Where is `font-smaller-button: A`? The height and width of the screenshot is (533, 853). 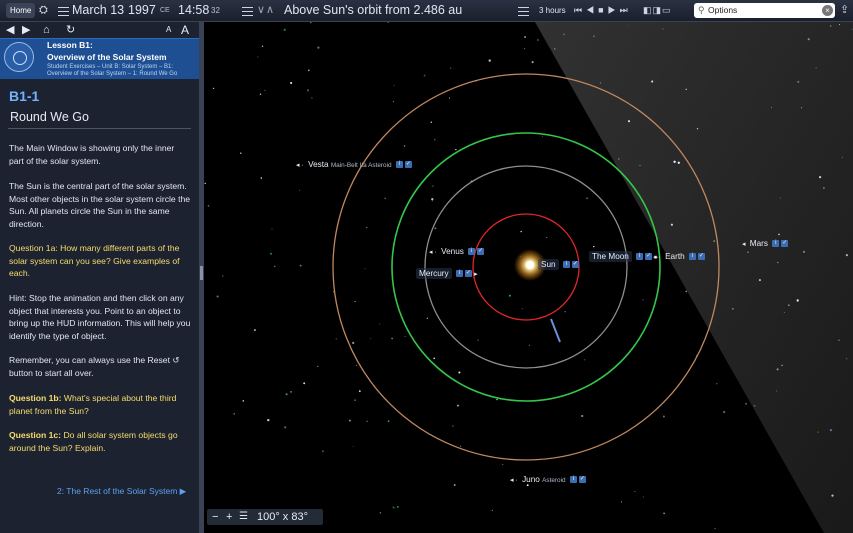
font-smaller-button: A is located at coordinates (168, 30).